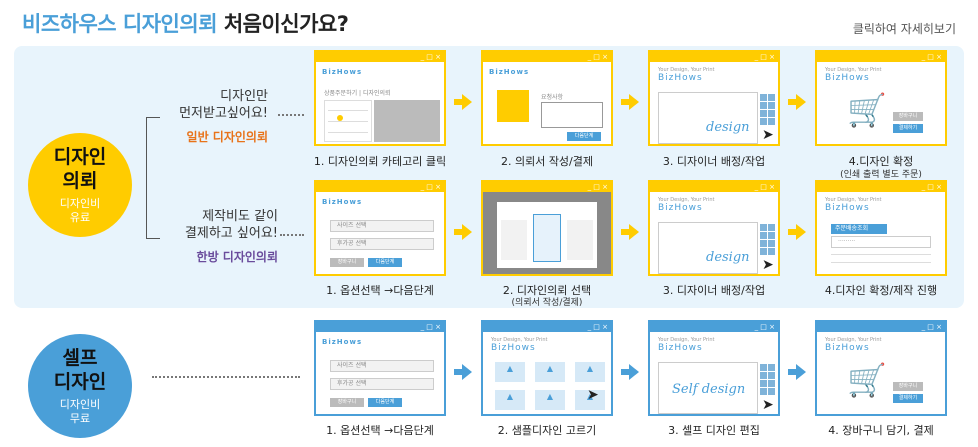 This screenshot has width=978, height=447. I want to click on page-title: 비즈하우스 디자인의뢰 처음이신가요?, so click(185, 23).